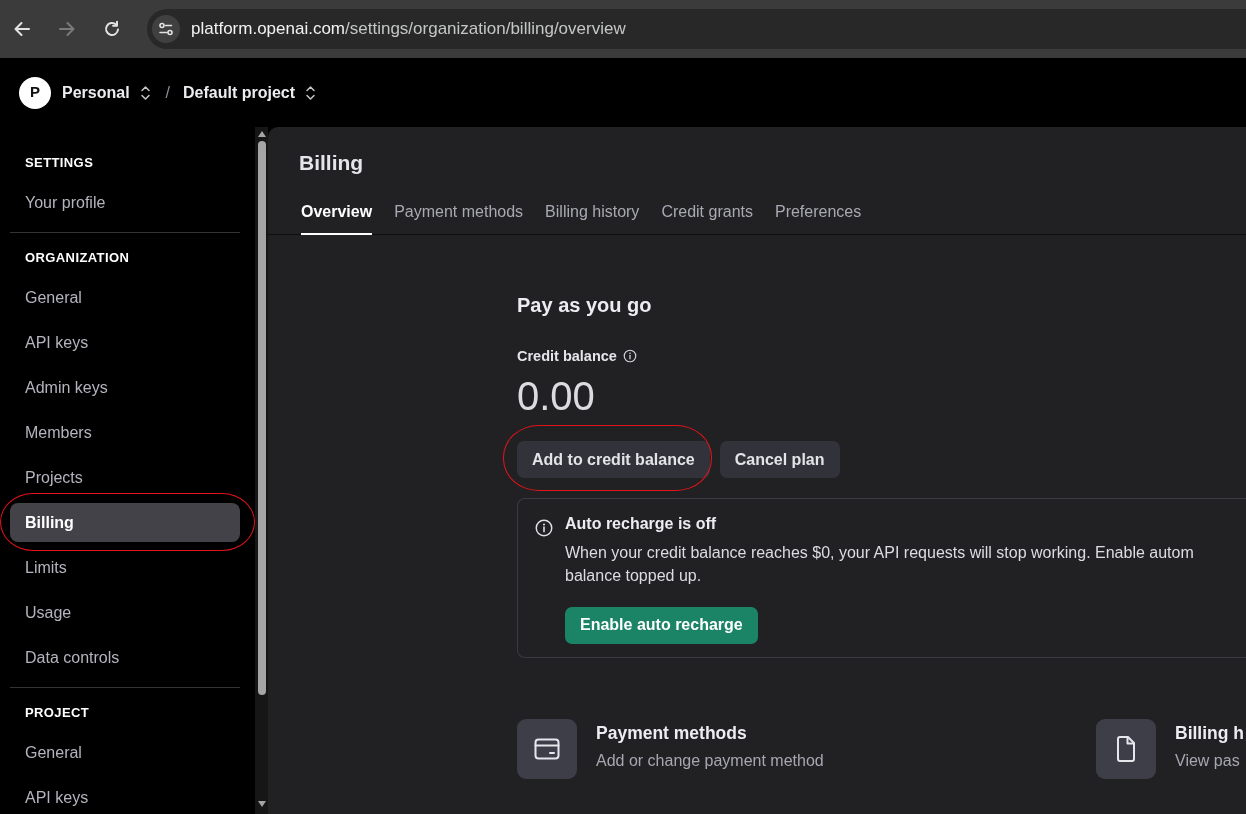 The image size is (1246, 814). I want to click on url-text: platform.openai.com/settings/organization/billing/overview, so click(408, 29).